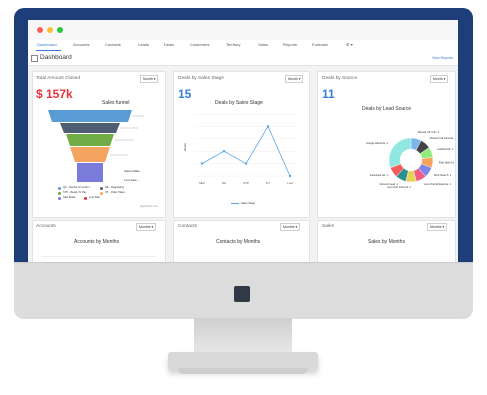 Image resolution: width=487 pixels, height=395 pixels. Describe the element at coordinates (243, 58) in the screenshot. I see `page-header` at that location.